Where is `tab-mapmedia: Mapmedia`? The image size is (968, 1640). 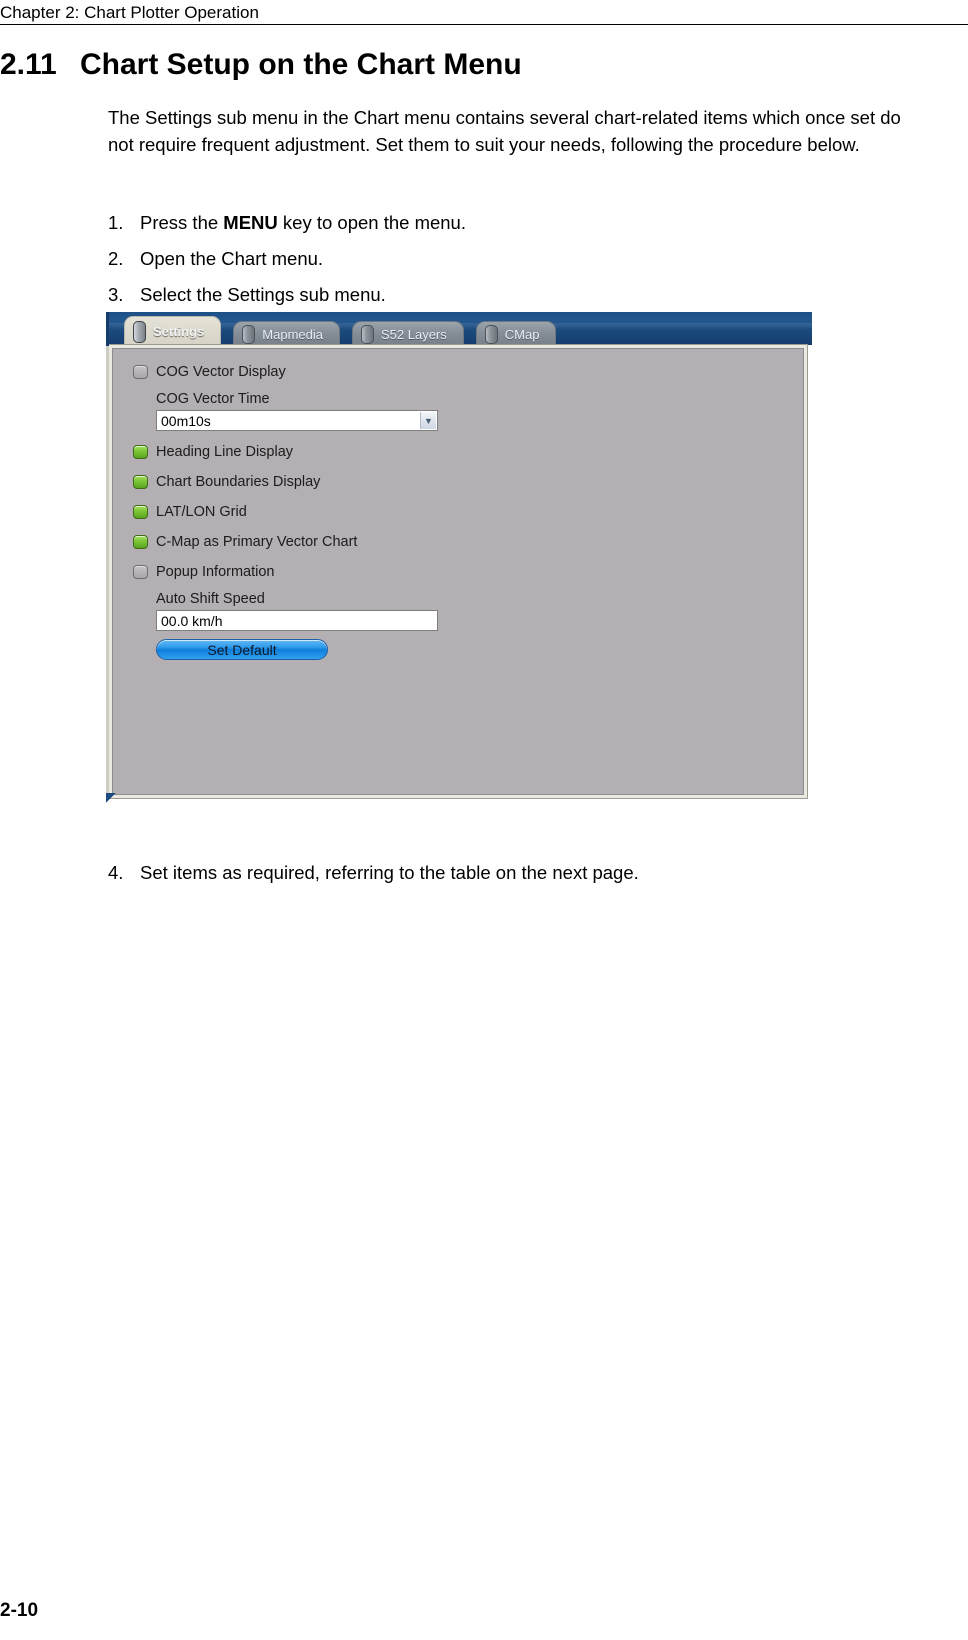
tab-mapmedia: Mapmedia is located at coordinates (286, 333).